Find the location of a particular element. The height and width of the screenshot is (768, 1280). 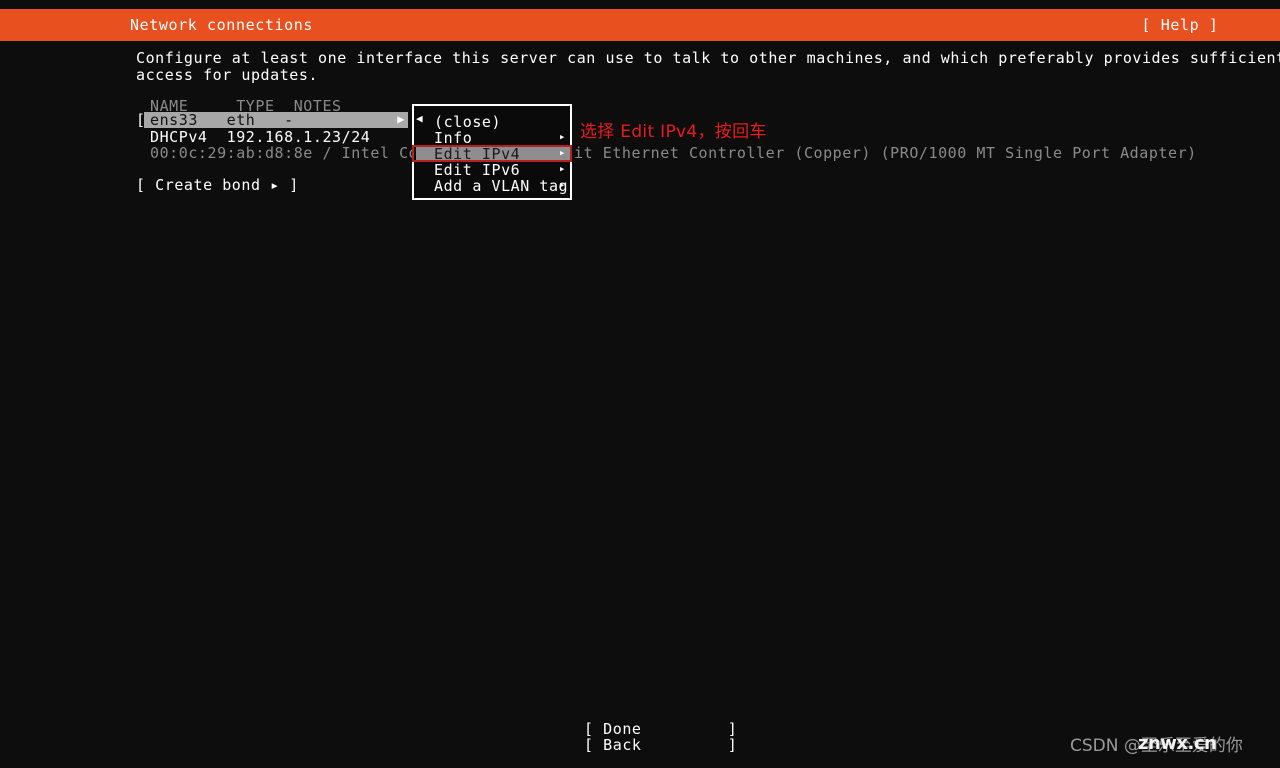

menu-item-edit-ipv6: Edit IPv6 ▸ is located at coordinates (494, 170).